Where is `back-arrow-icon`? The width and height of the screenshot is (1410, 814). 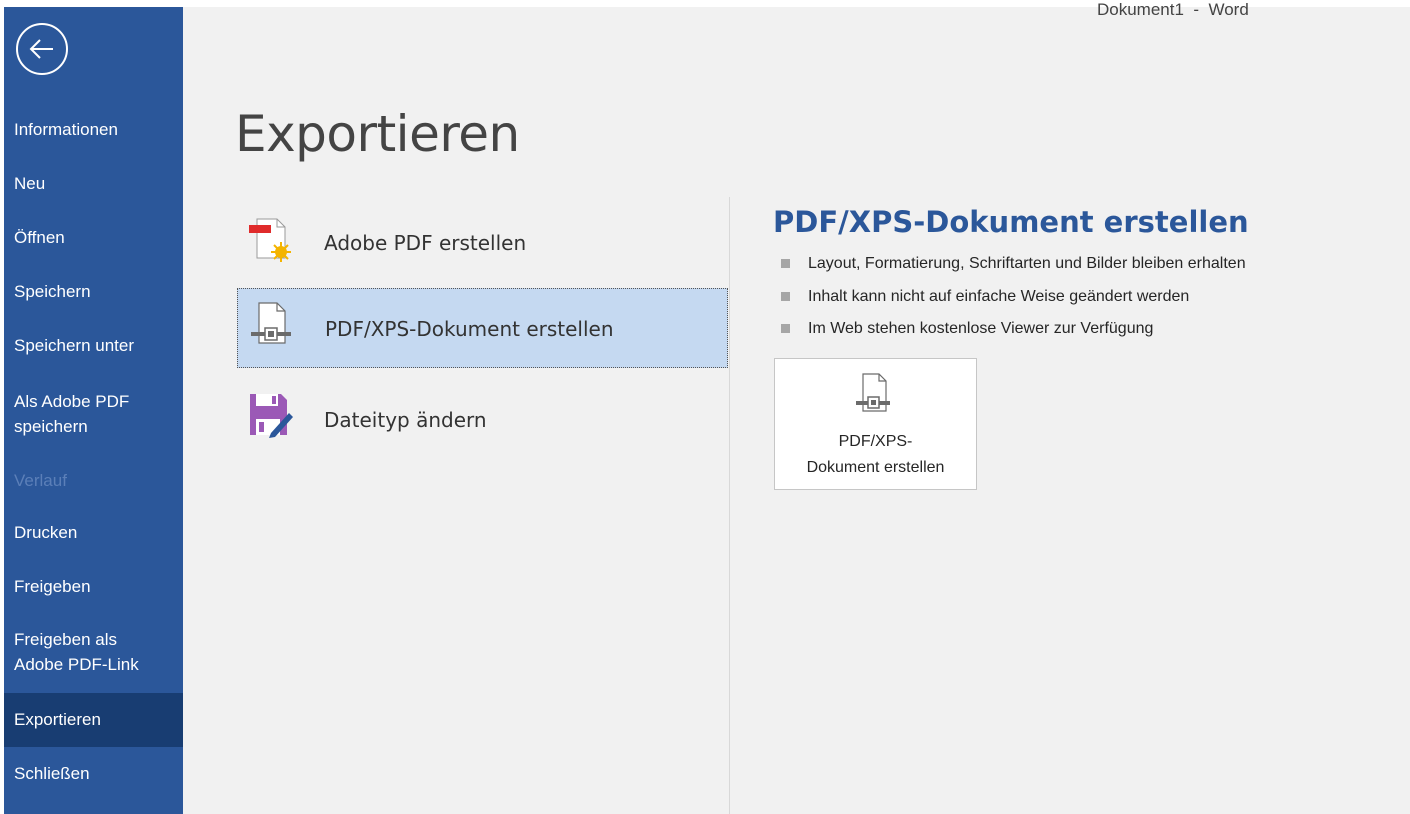 back-arrow-icon is located at coordinates (41, 49).